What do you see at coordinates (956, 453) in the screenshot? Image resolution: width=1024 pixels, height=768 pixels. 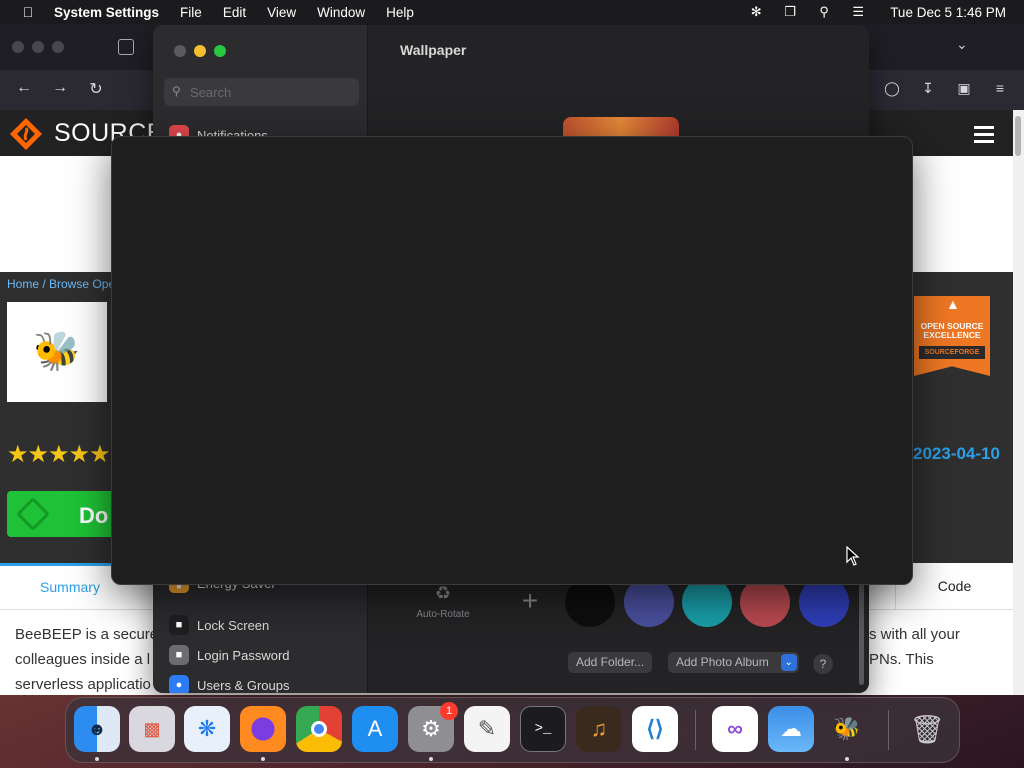 I see `last-update-date: 2023-04-10` at bounding box center [956, 453].